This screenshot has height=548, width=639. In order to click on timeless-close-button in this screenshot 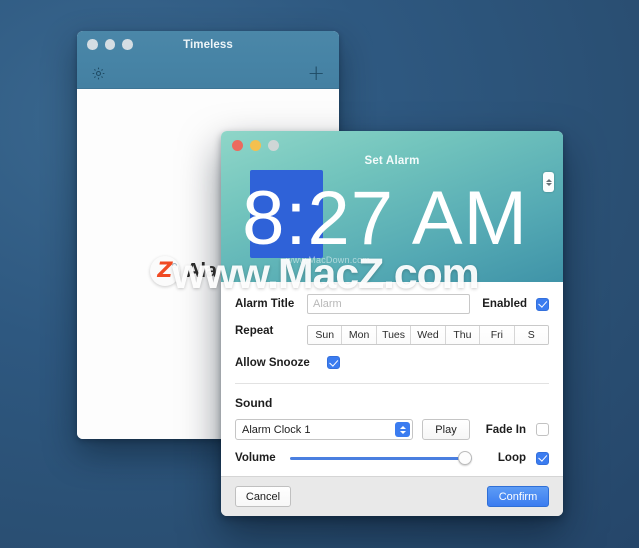, I will do `click(92, 44)`.